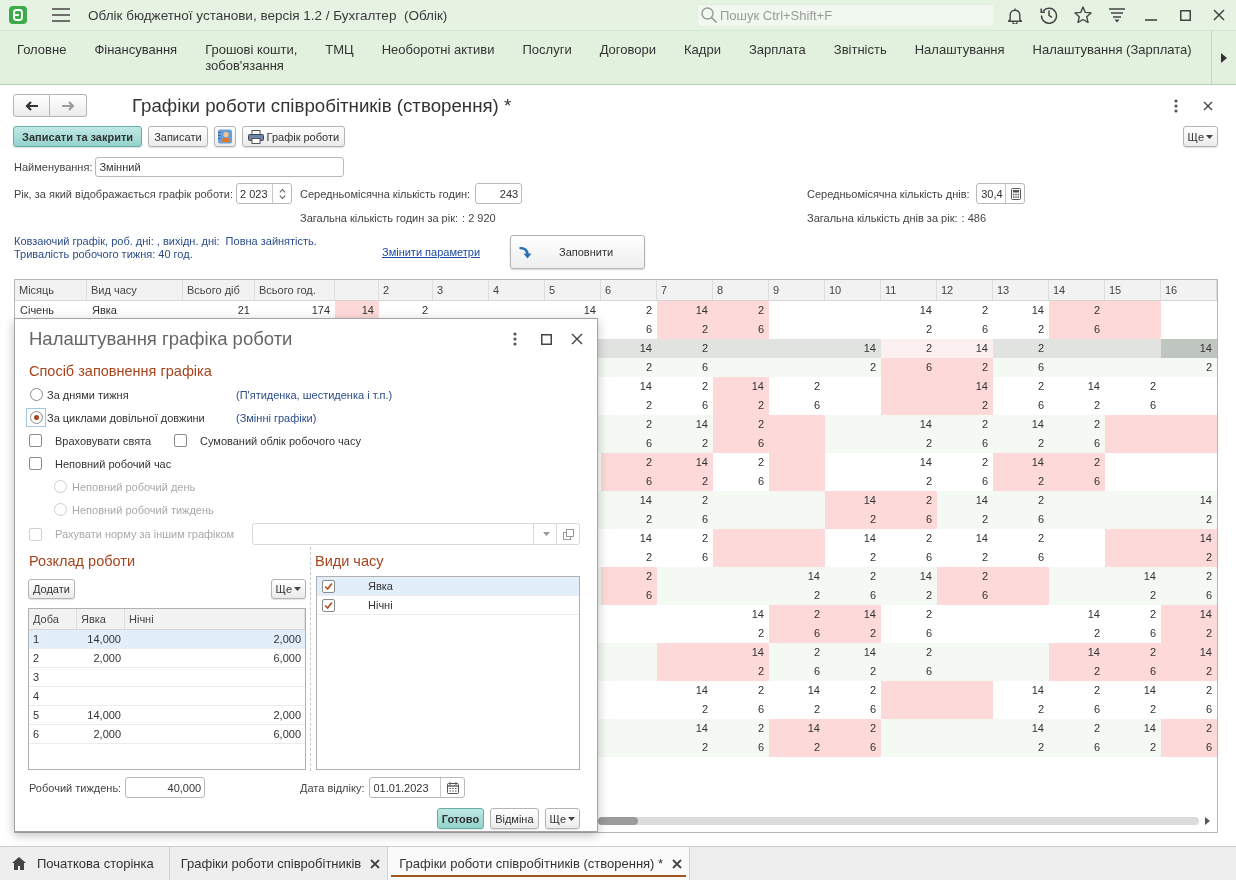 Image resolution: width=1236 pixels, height=880 pixels. Describe the element at coordinates (167, 658) in the screenshot. I see `table-row: 2 2,000 6,000` at that location.